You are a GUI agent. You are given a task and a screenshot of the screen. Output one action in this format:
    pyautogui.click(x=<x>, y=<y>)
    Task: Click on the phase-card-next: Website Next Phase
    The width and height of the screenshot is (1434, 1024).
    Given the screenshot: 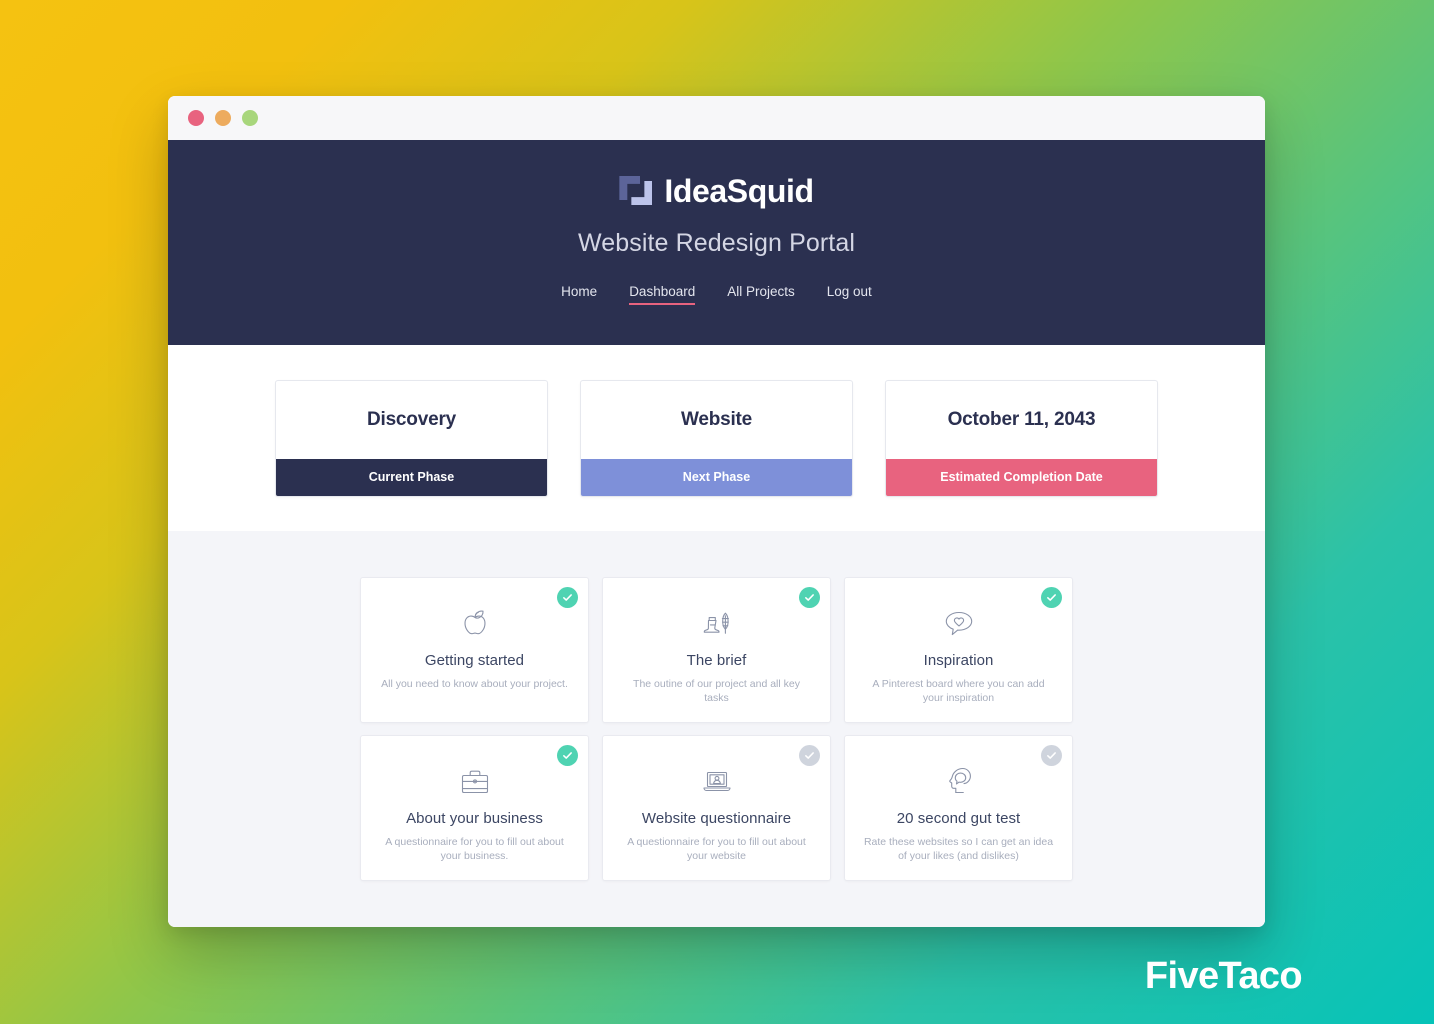 What is the action you would take?
    pyautogui.click(x=716, y=438)
    